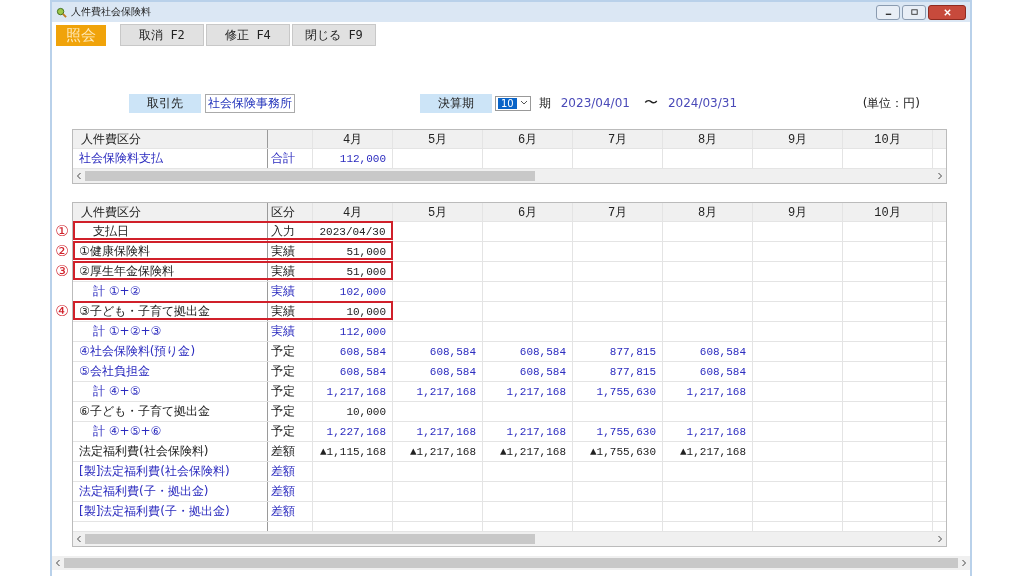 The height and width of the screenshot is (576, 1024). I want to click on column-header: 区分, so click(290, 212).